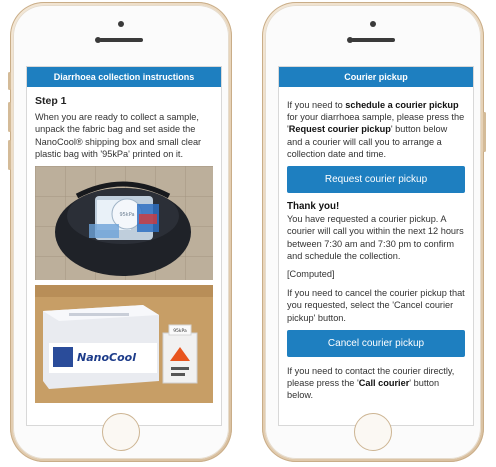 The image size is (496, 467). I want to click on intro-bold-request: Request courier pickup, so click(339, 129).